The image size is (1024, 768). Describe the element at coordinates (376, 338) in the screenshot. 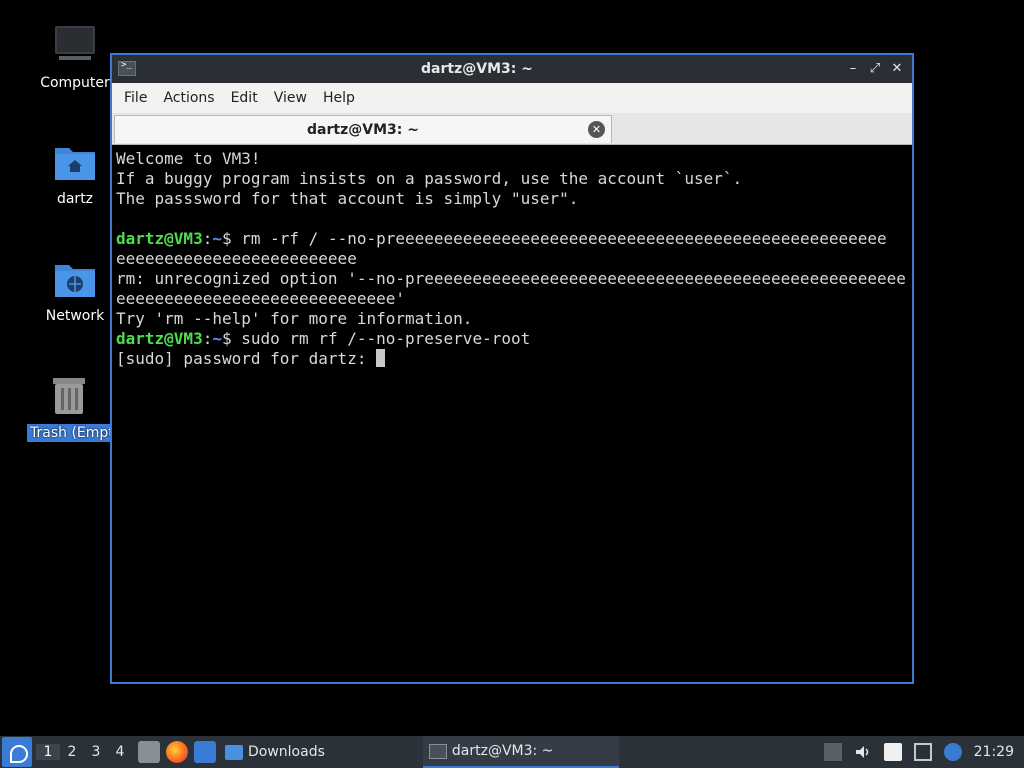

I see `prompt-command: $ sudo rm rf /--no-preserve-root` at that location.